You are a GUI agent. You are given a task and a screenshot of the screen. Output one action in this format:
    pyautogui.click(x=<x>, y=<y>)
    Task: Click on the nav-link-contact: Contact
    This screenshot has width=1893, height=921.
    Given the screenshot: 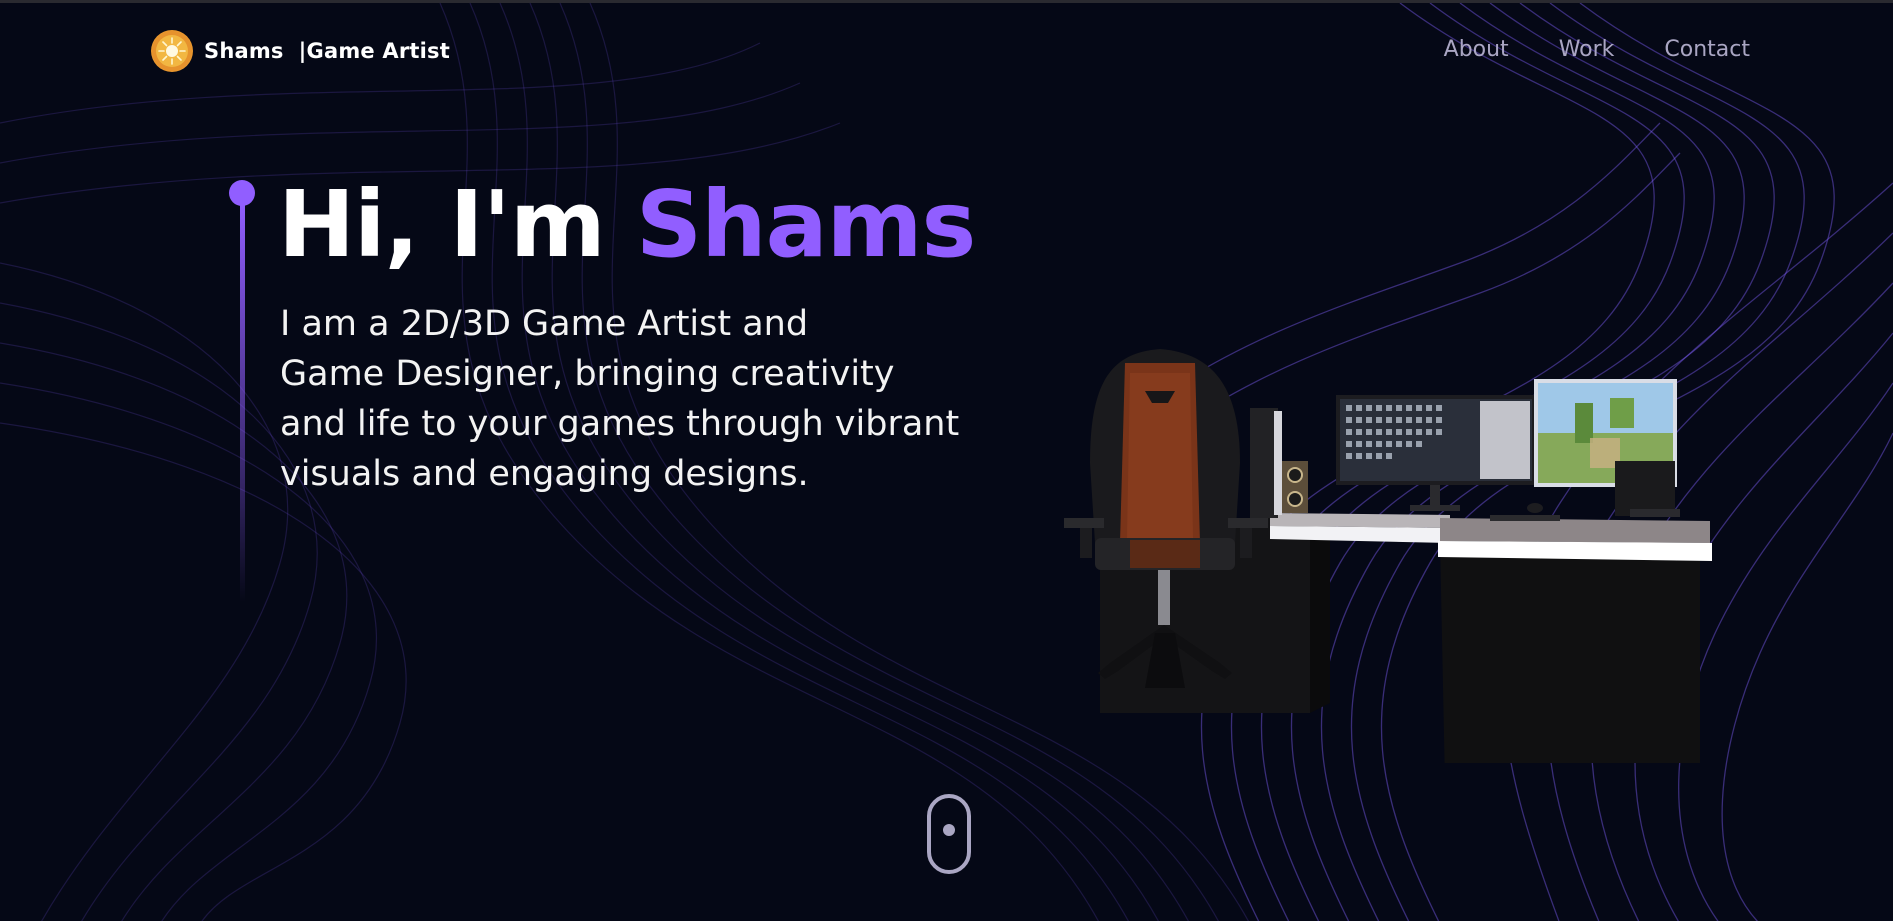 What is the action you would take?
    pyautogui.click(x=1707, y=49)
    